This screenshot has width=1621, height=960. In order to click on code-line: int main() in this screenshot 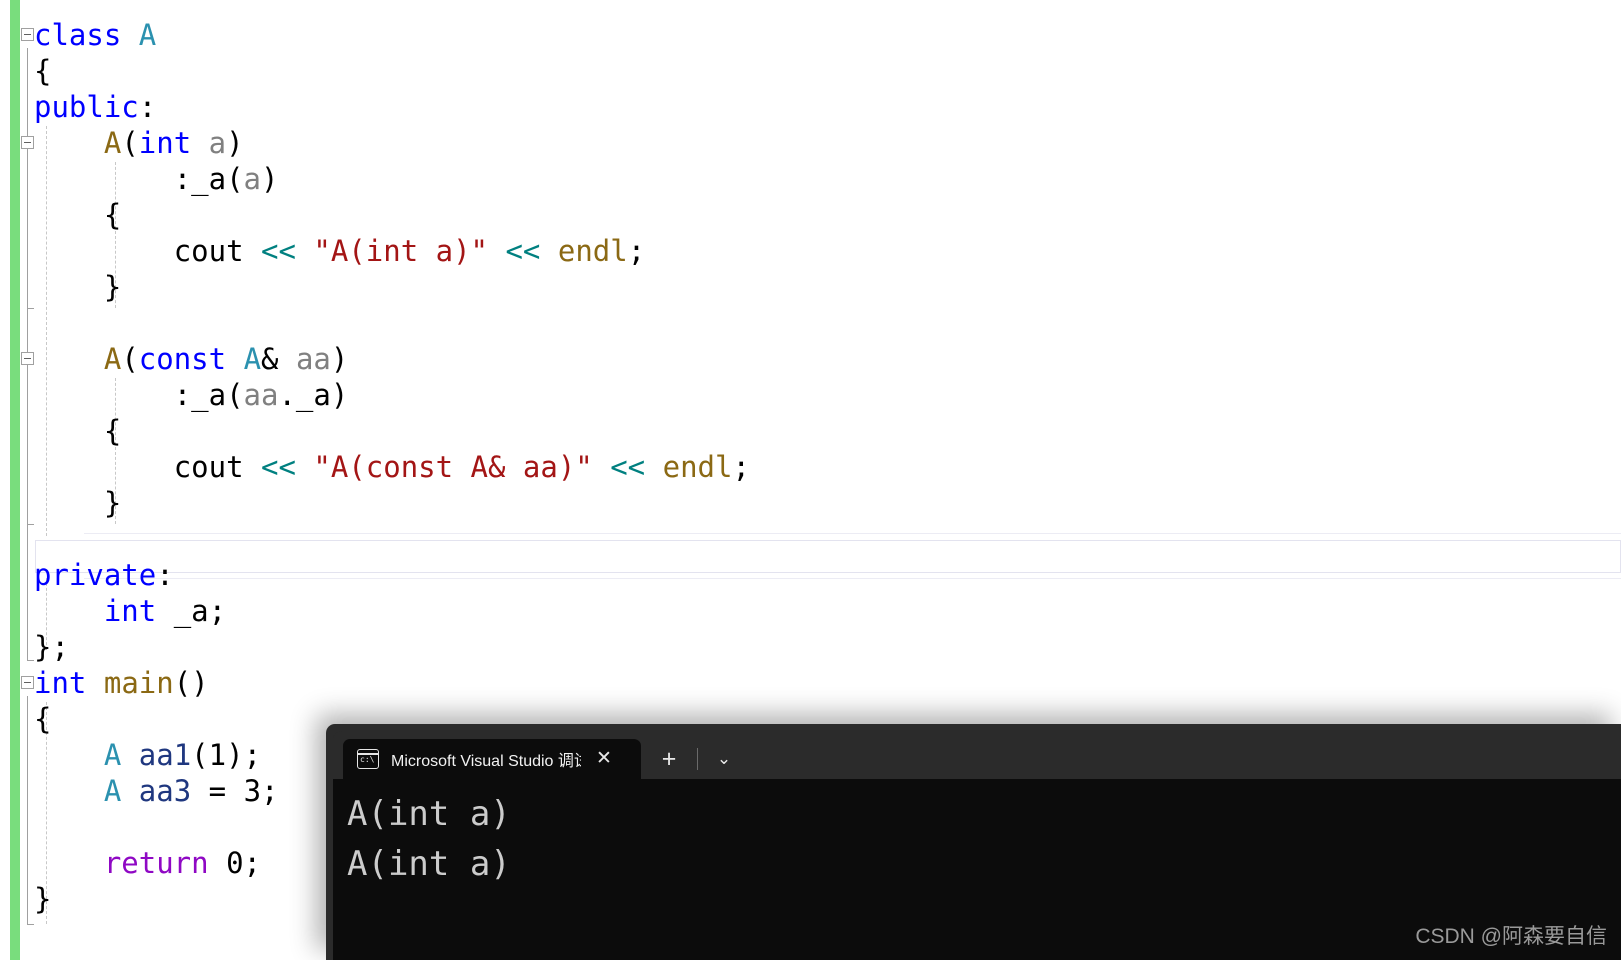, I will do `click(392, 683)`.